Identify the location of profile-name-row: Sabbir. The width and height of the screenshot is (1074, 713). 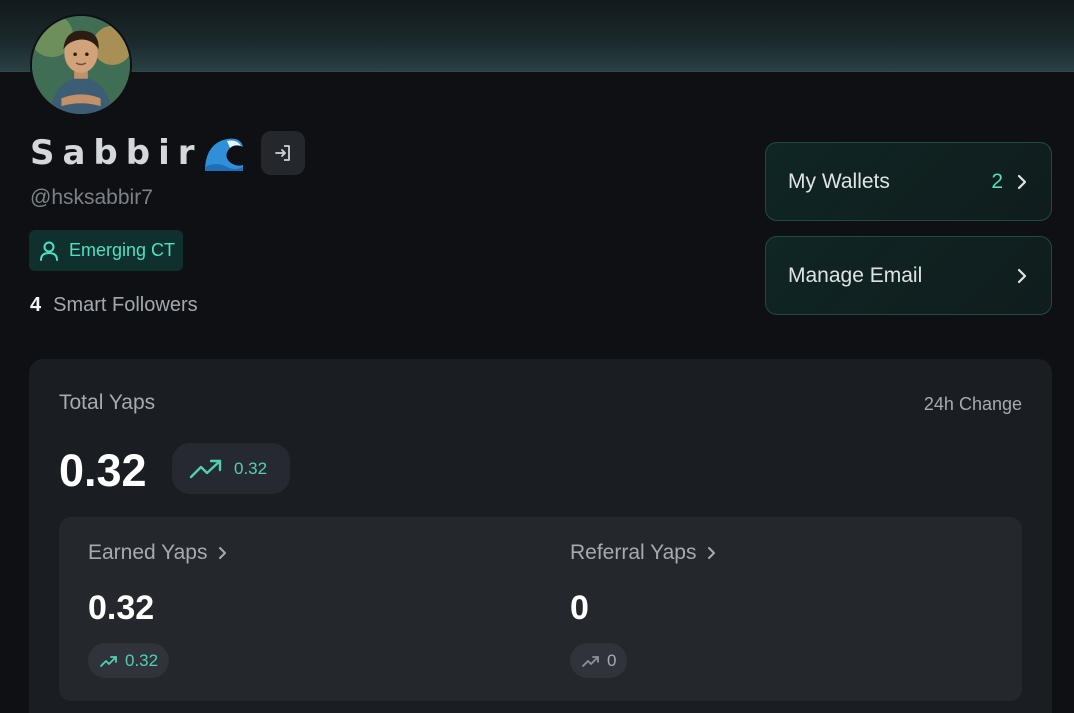
(167, 153).